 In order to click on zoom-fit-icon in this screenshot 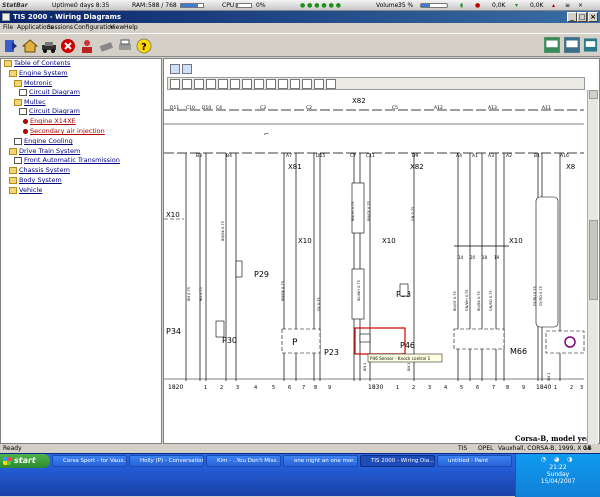, I will do `click(223, 84)`.